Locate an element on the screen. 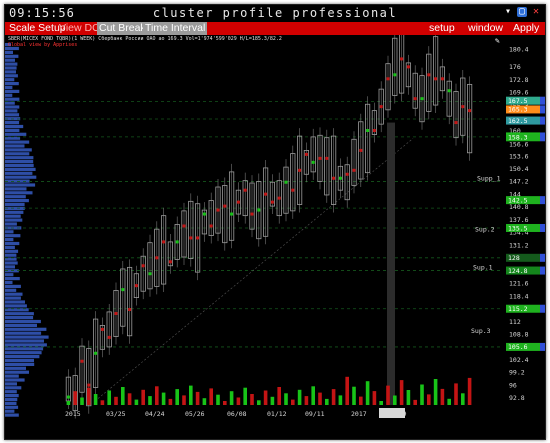  x-axis-tick-label: 03/25 is located at coordinates (116, 414).